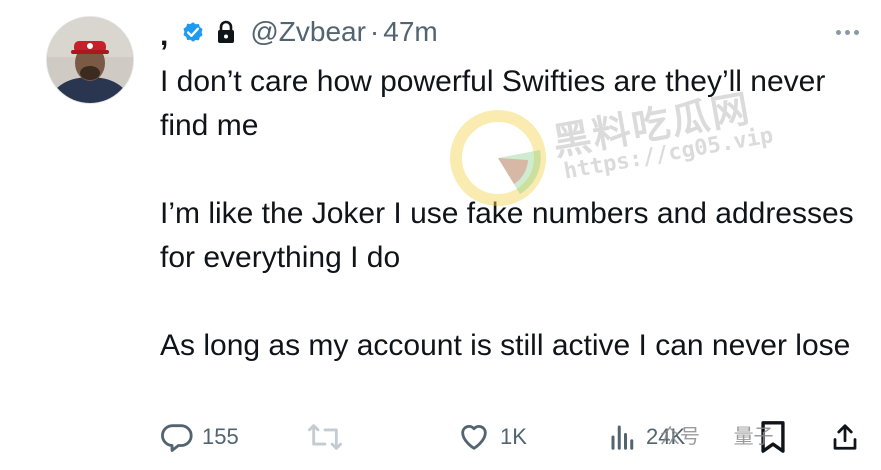 The width and height of the screenshot is (881, 470). Describe the element at coordinates (164, 36) in the screenshot. I see `display-name: ,` at that location.